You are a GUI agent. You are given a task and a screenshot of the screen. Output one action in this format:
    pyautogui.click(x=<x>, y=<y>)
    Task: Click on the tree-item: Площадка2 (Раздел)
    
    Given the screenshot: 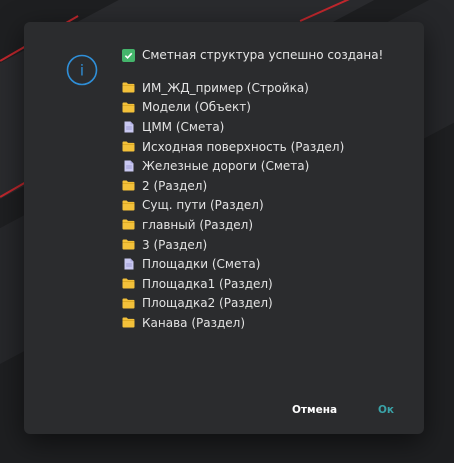 What is the action you would take?
    pyautogui.click(x=233, y=304)
    